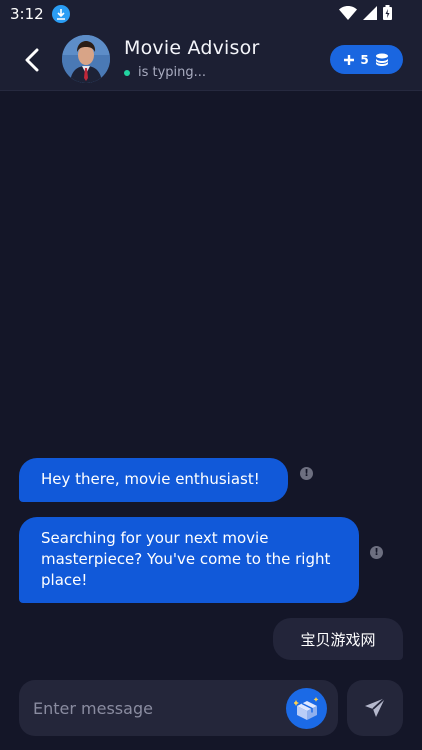  I want to click on chevron-left-icon, so click(32, 60).